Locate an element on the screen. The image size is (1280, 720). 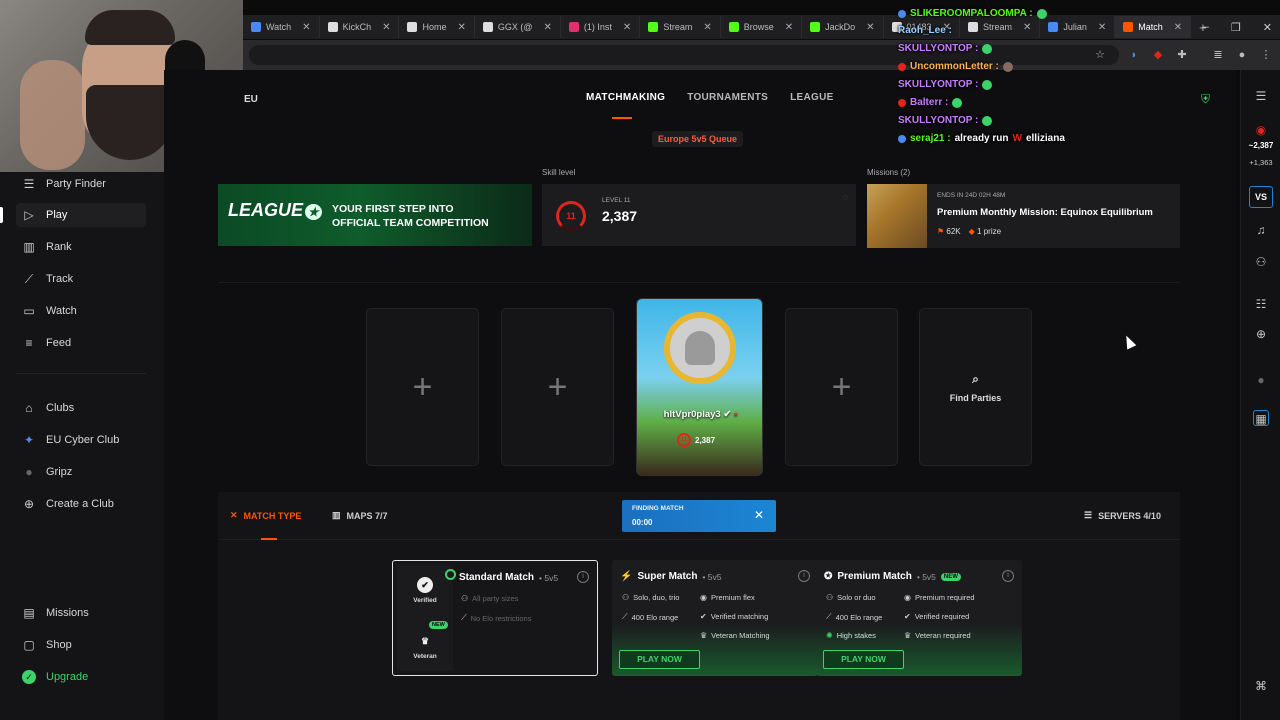
tab-matchmaking: MATCHMAKING is located at coordinates (625, 97).